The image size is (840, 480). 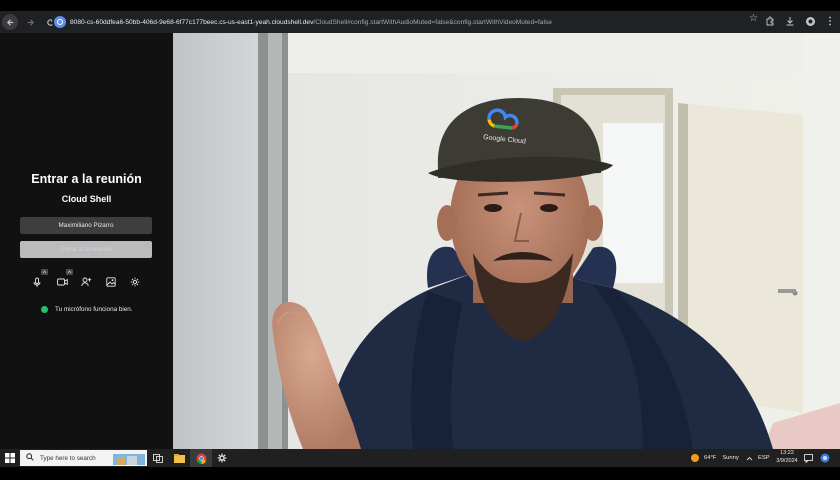 I want to click on windows-start-icon, so click(x=10, y=458).